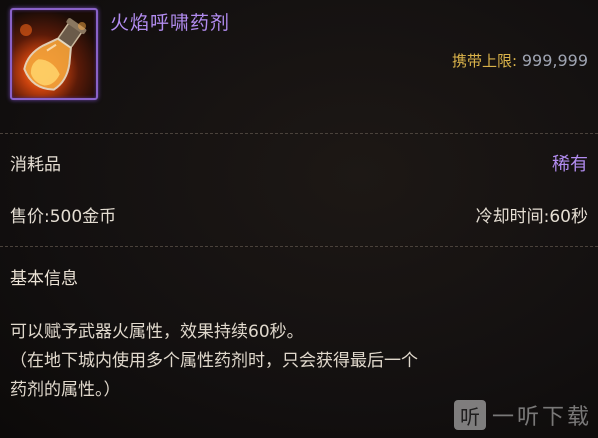 This screenshot has width=598, height=438. What do you see at coordinates (214, 361) in the screenshot?
I see `description-line: （在地下城内使用多个属性药剂时，只会获得最后一个` at bounding box center [214, 361].